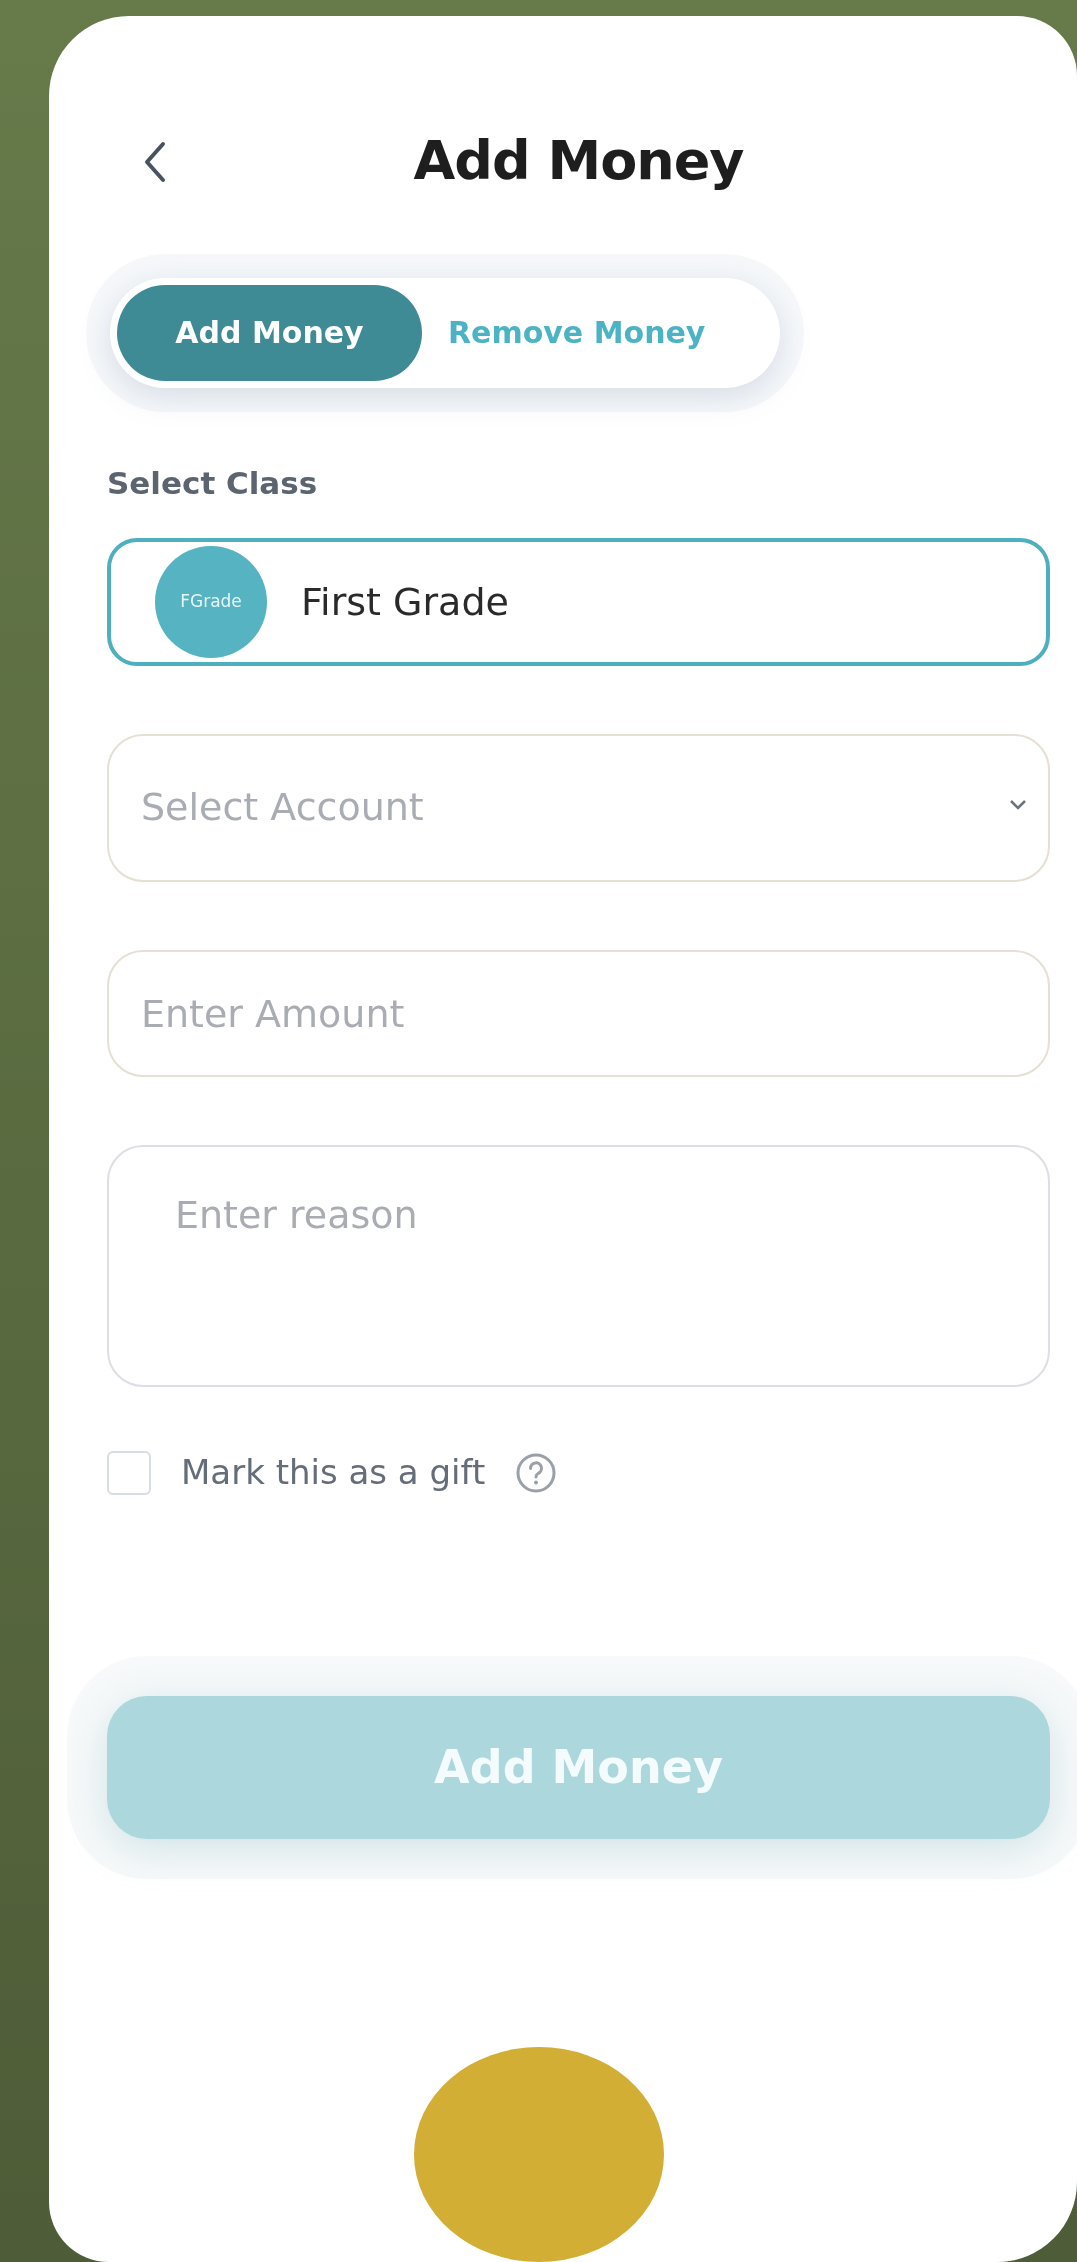 This screenshot has height=2262, width=1077. I want to click on chevron-down-icon, so click(1018, 804).